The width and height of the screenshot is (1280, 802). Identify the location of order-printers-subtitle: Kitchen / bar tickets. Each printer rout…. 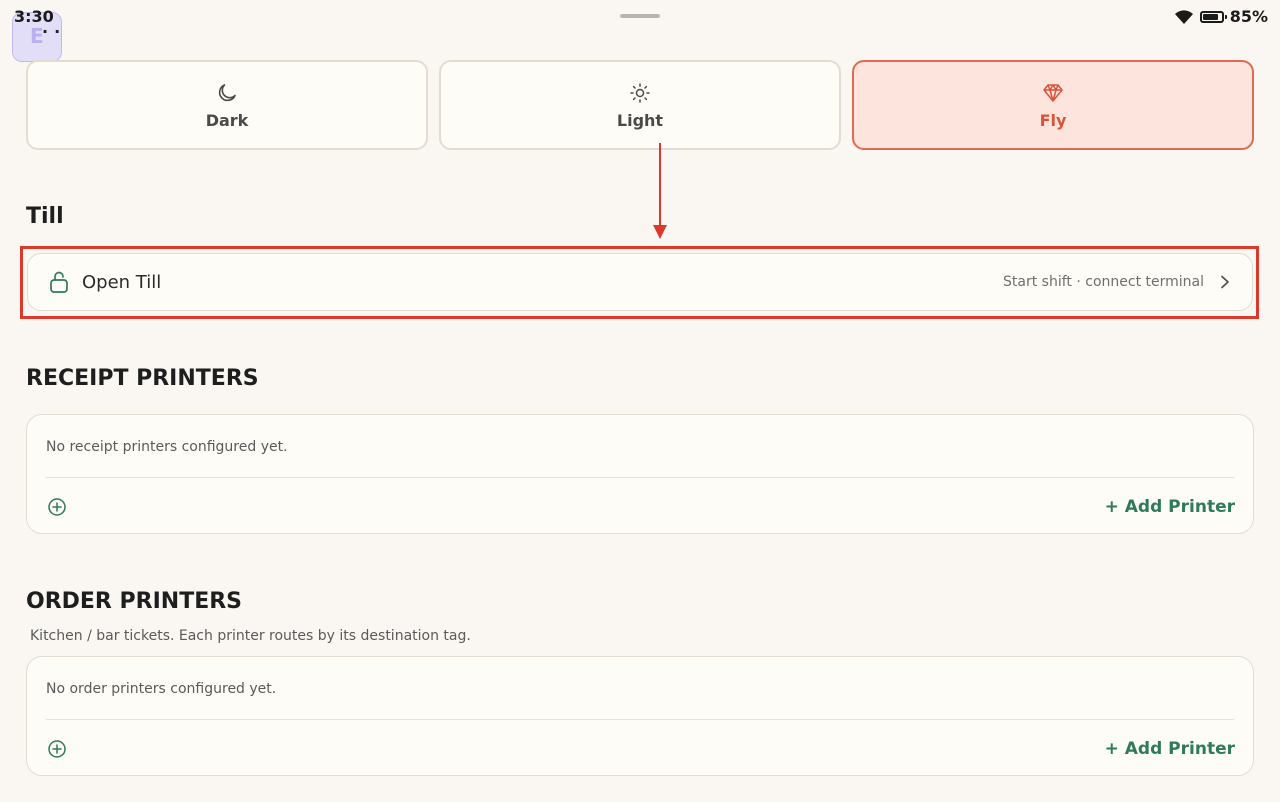
(250, 636).